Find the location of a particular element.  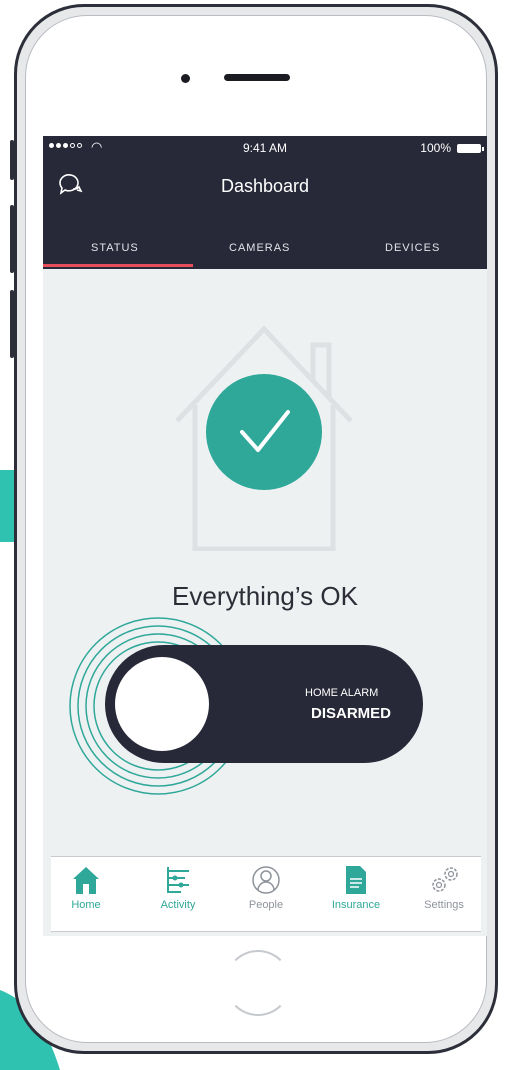

status-bar: ◠ 9:41 AM 100% is located at coordinates (265, 147).